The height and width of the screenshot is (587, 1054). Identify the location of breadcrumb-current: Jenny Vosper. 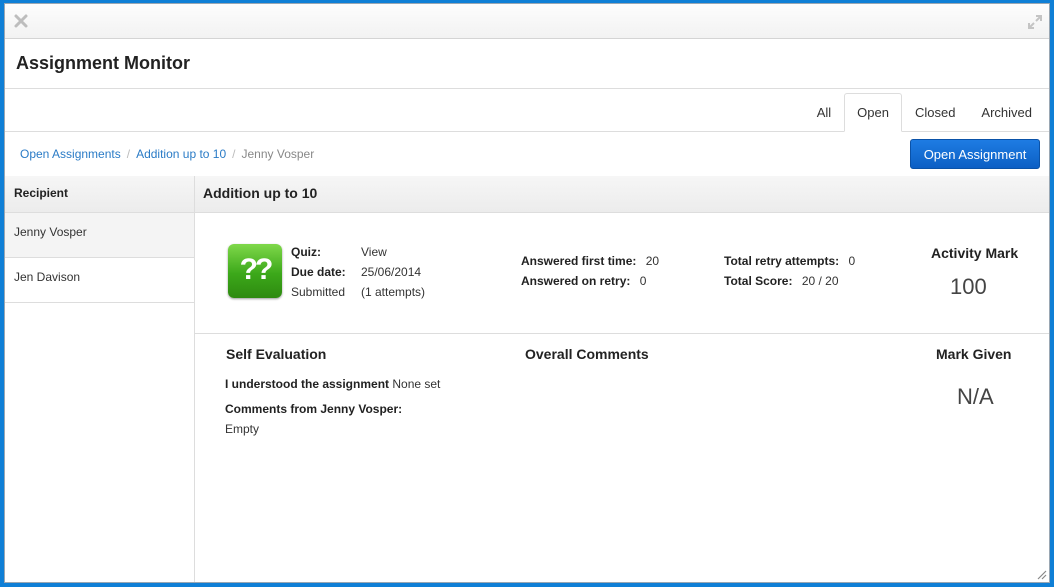
(278, 154).